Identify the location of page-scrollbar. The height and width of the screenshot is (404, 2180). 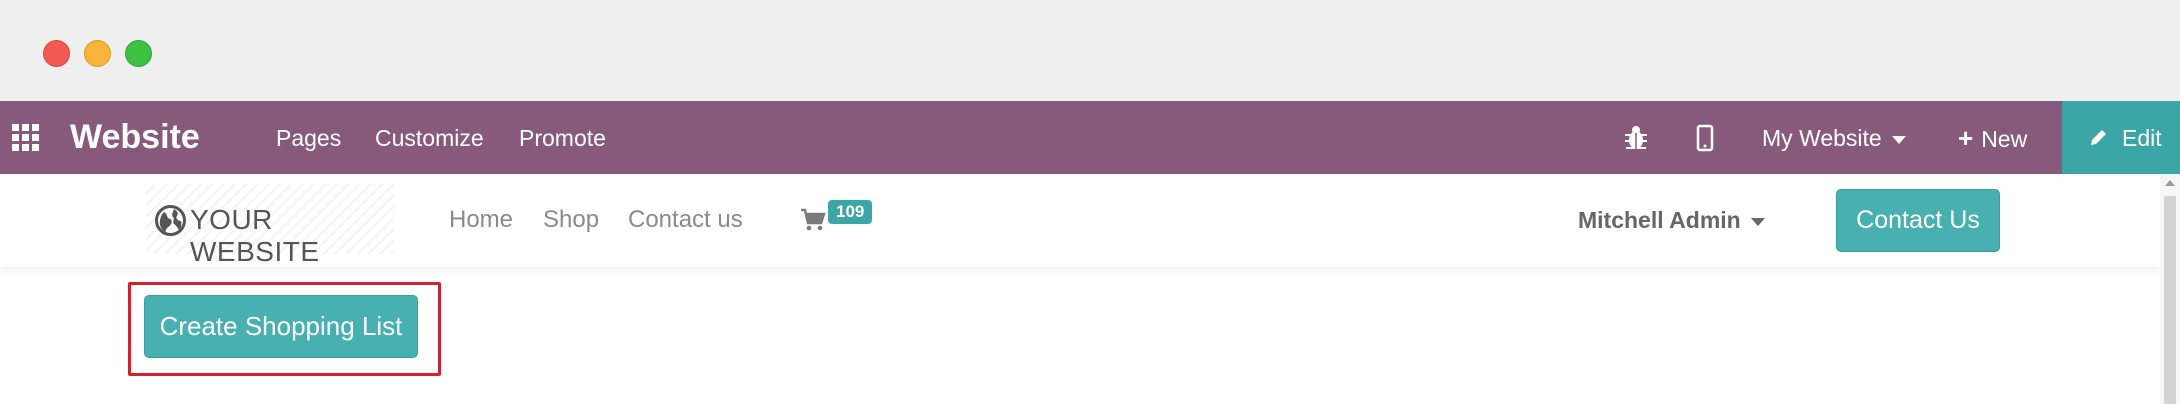
(2170, 289).